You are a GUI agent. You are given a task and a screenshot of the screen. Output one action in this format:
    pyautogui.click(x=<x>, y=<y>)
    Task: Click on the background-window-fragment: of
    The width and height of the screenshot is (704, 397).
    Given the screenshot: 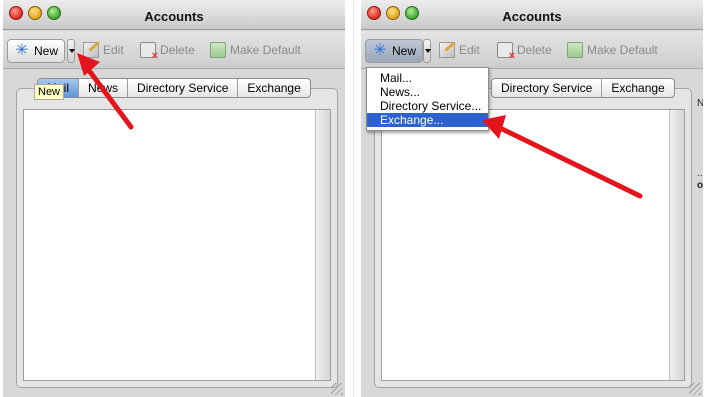 What is the action you would take?
    pyautogui.click(x=700, y=185)
    